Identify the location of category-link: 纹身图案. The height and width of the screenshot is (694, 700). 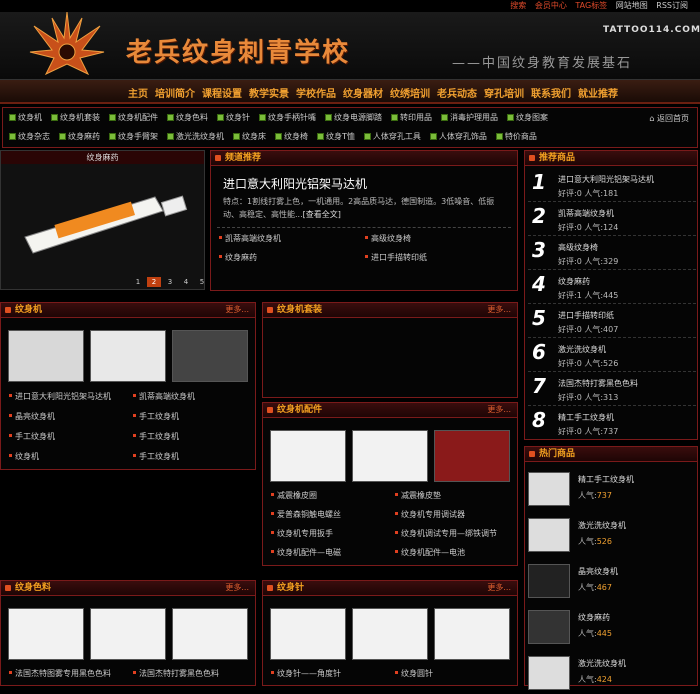
(527, 117).